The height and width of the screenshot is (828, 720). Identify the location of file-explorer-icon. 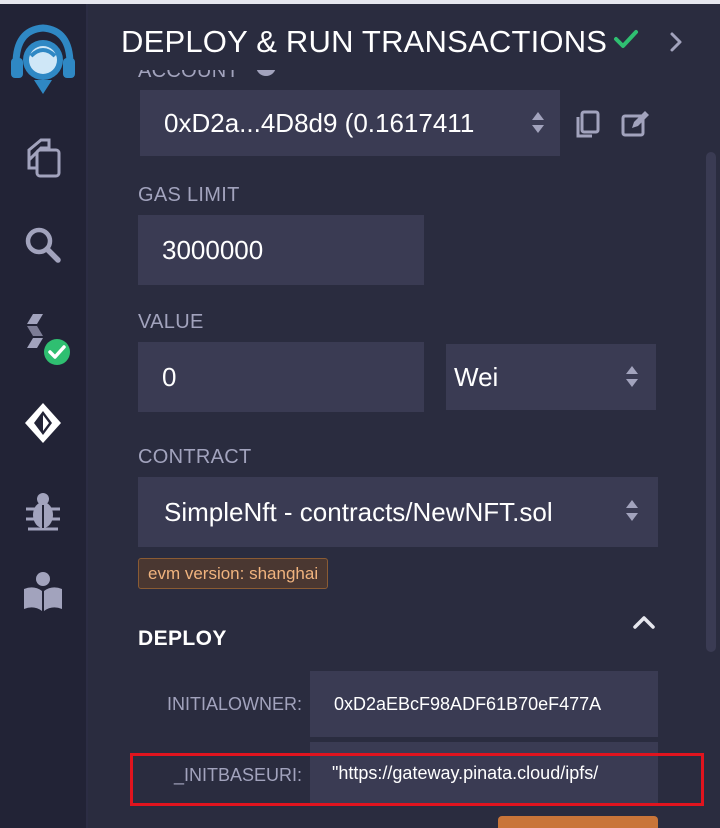
(43, 157).